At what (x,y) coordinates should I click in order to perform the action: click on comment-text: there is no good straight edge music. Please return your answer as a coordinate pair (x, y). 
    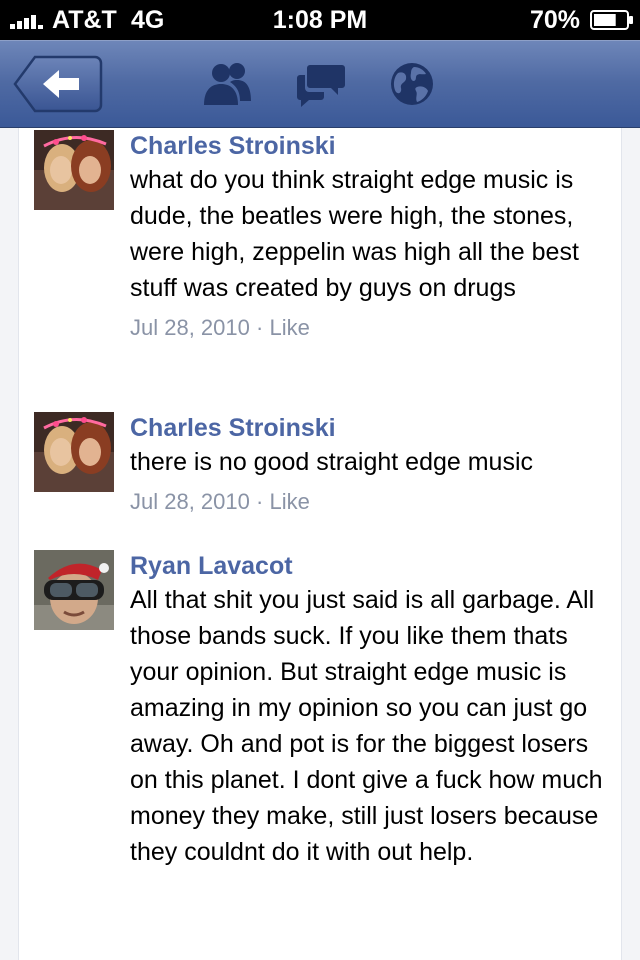
    Looking at the image, I should click on (332, 462).